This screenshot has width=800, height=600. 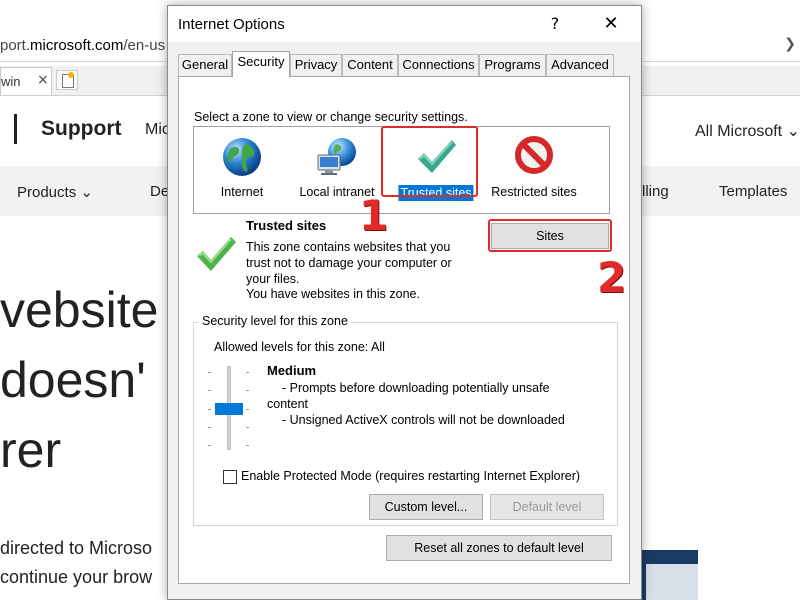 I want to click on highlight-trusted-sites, so click(x=429, y=161).